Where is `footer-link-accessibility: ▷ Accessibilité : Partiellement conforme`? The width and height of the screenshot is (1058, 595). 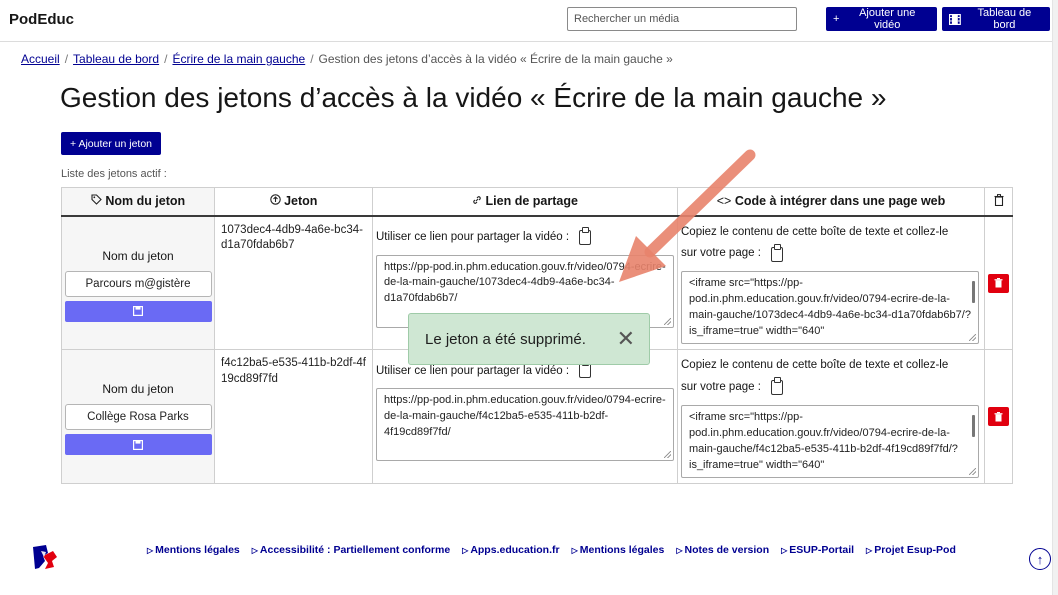
footer-link-accessibility: ▷ Accessibilité : Partiellement conforme is located at coordinates (351, 550).